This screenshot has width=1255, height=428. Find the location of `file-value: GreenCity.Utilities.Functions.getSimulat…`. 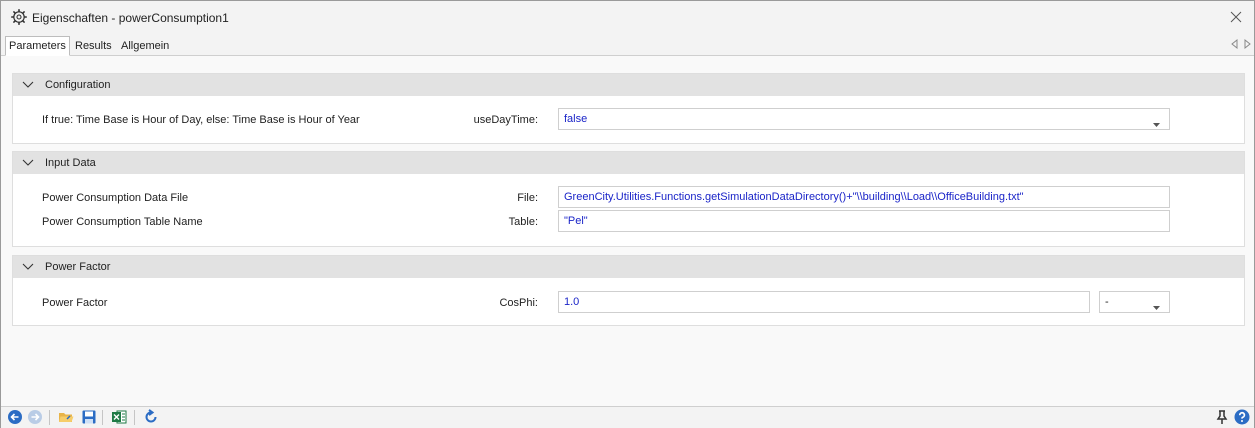

file-value: GreenCity.Utilities.Functions.getSimulat… is located at coordinates (794, 197).